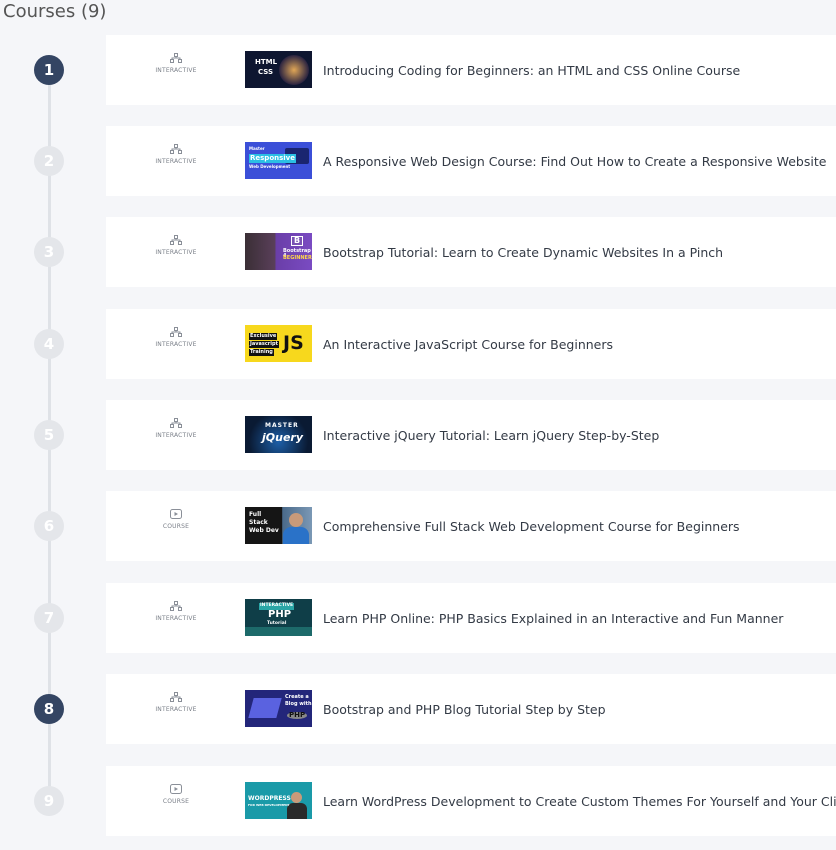  What do you see at coordinates (49, 709) in the screenshot?
I see `step-number-8: 8` at bounding box center [49, 709].